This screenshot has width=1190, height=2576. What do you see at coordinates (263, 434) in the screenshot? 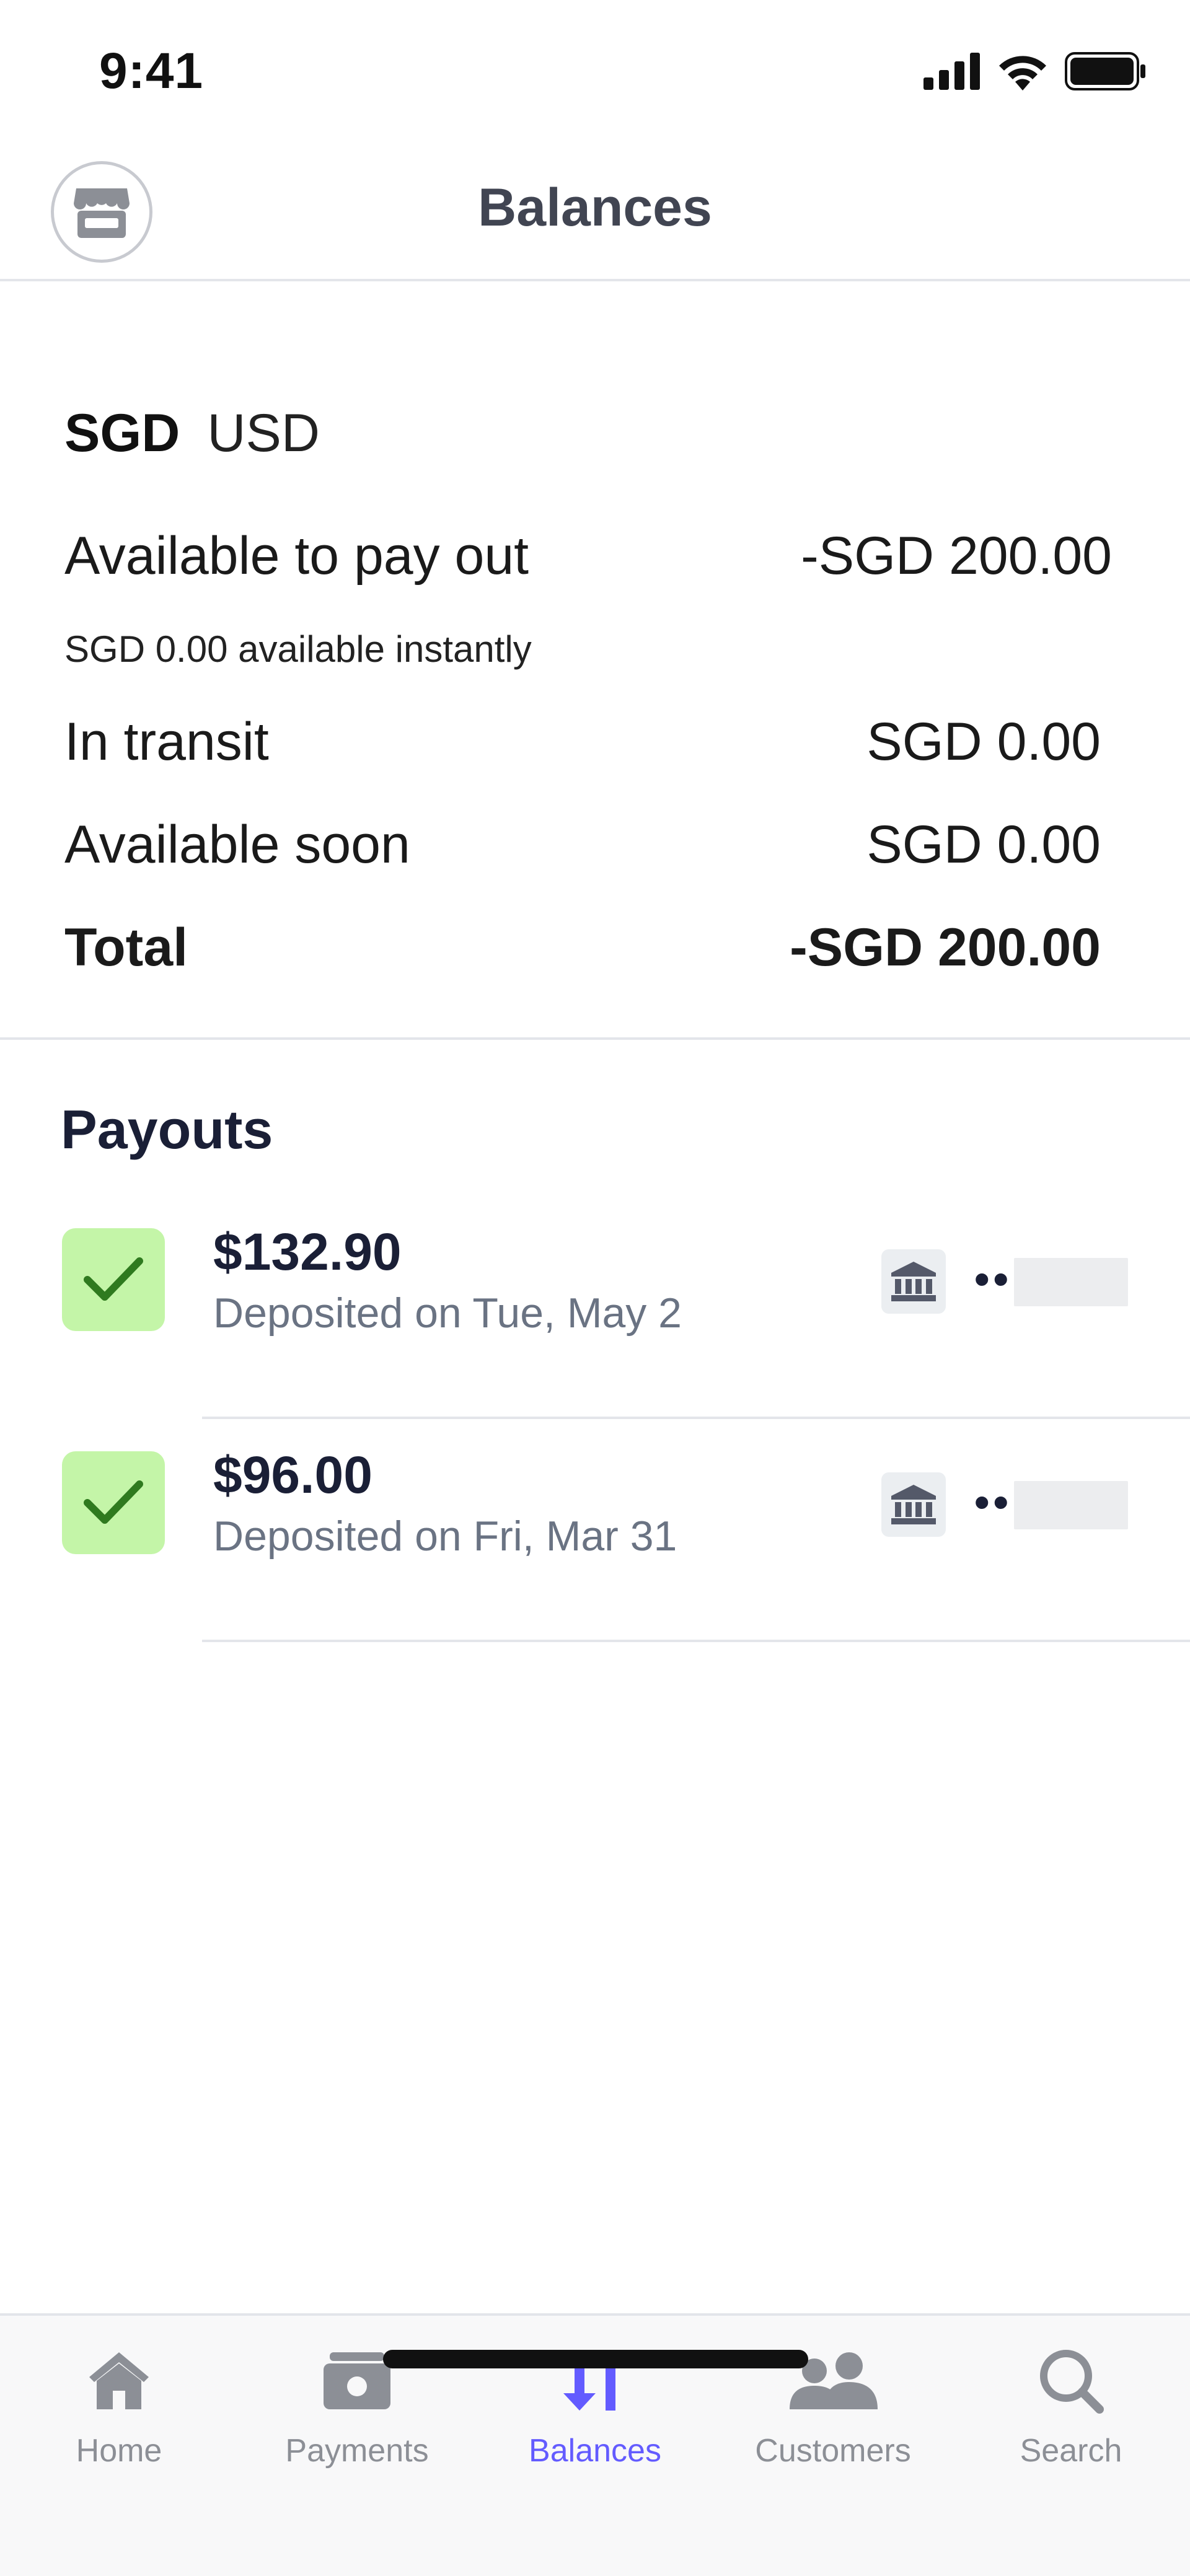
I see `currency-tab-usd: USD` at bounding box center [263, 434].